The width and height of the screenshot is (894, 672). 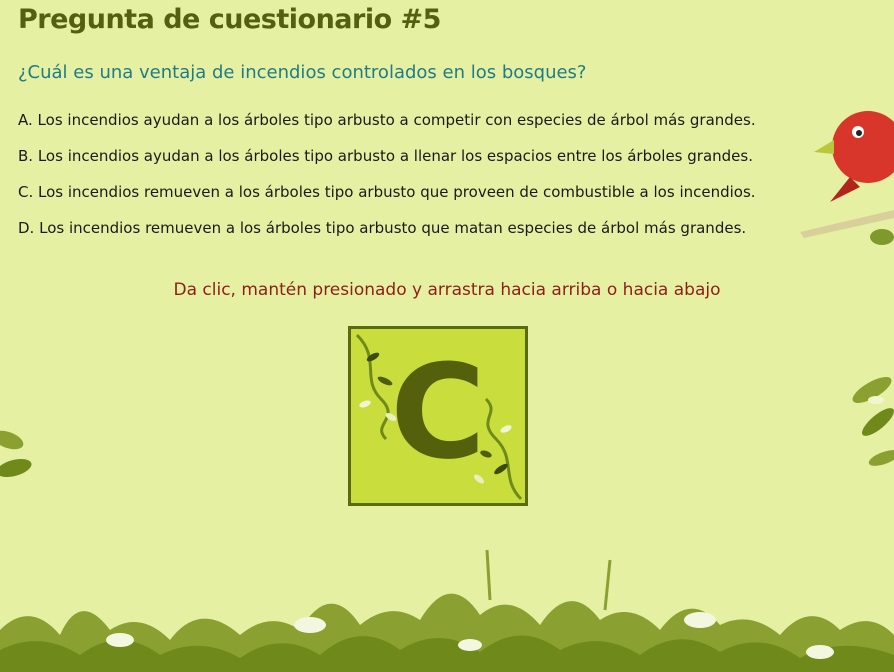 What do you see at coordinates (26, 192) in the screenshot?
I see `option-letter: C.` at bounding box center [26, 192].